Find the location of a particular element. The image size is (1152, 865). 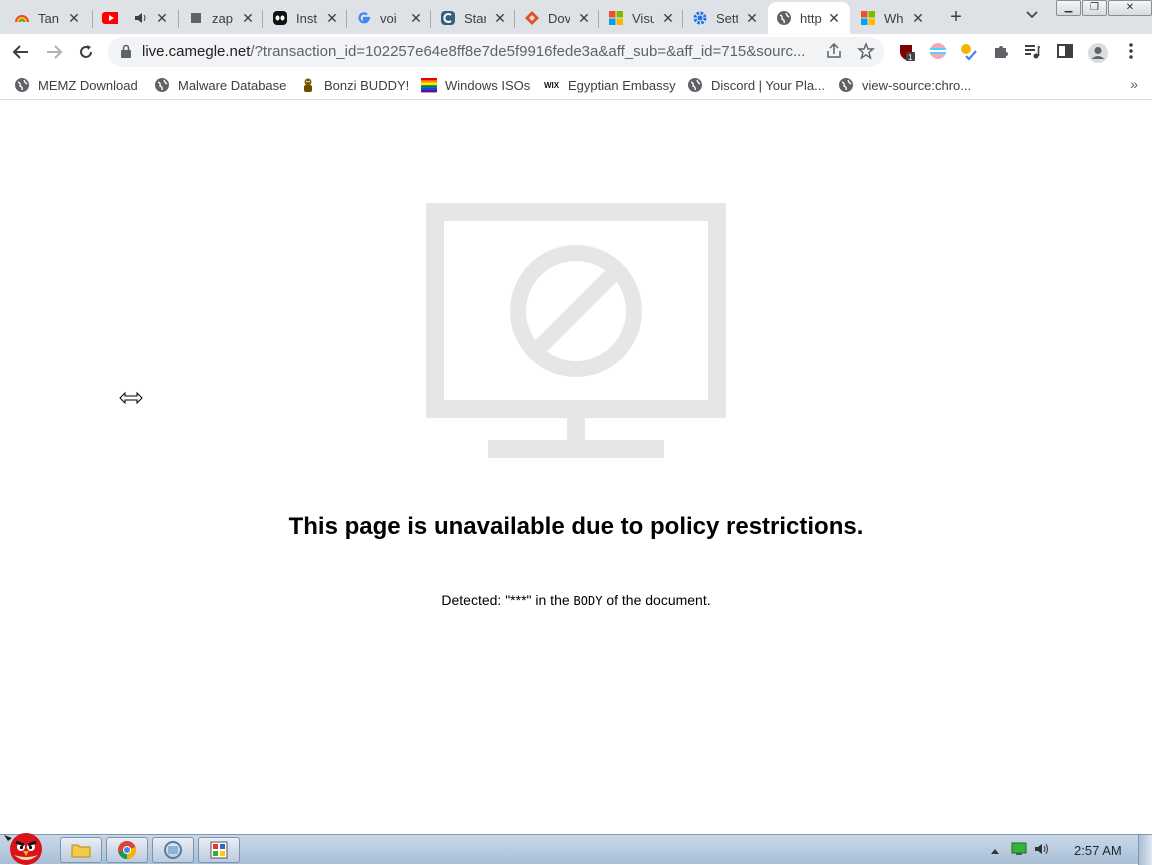

svg-text: 1 is located at coordinates (910, 57).